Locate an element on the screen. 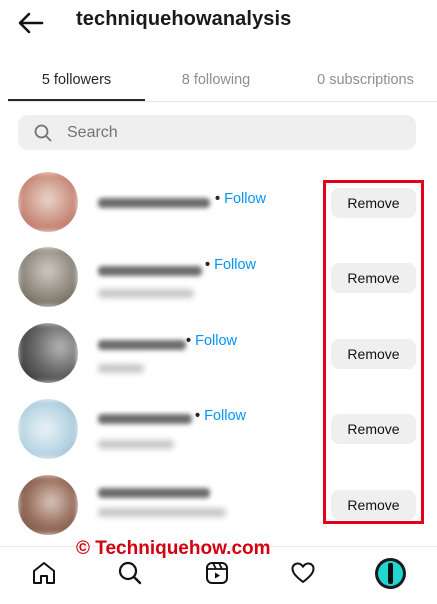 The height and width of the screenshot is (604, 437). reels-icon is located at coordinates (217, 573).